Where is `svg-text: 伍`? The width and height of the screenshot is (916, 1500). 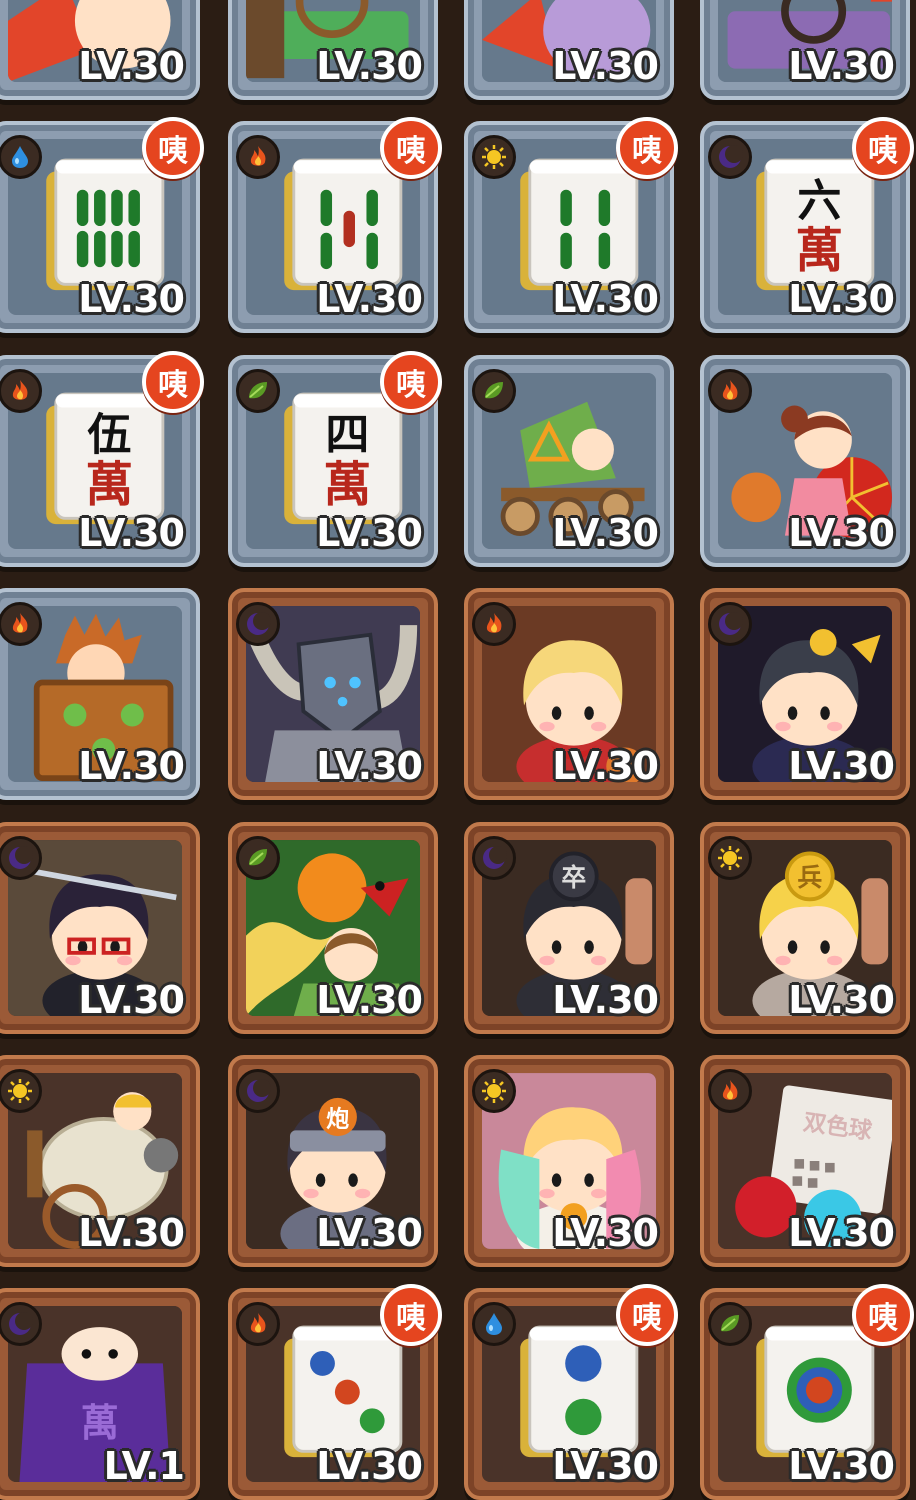
svg-text: 伍 is located at coordinates (109, 435).